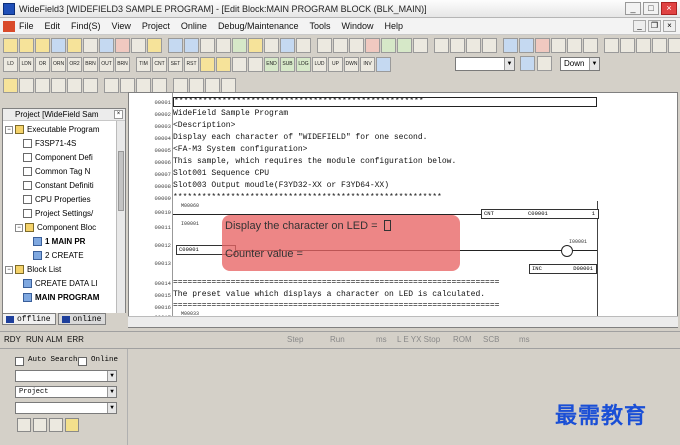 The height and width of the screenshot is (445, 680). What do you see at coordinates (255, 64) in the screenshot?
I see `line-h-icon` at bounding box center [255, 64].